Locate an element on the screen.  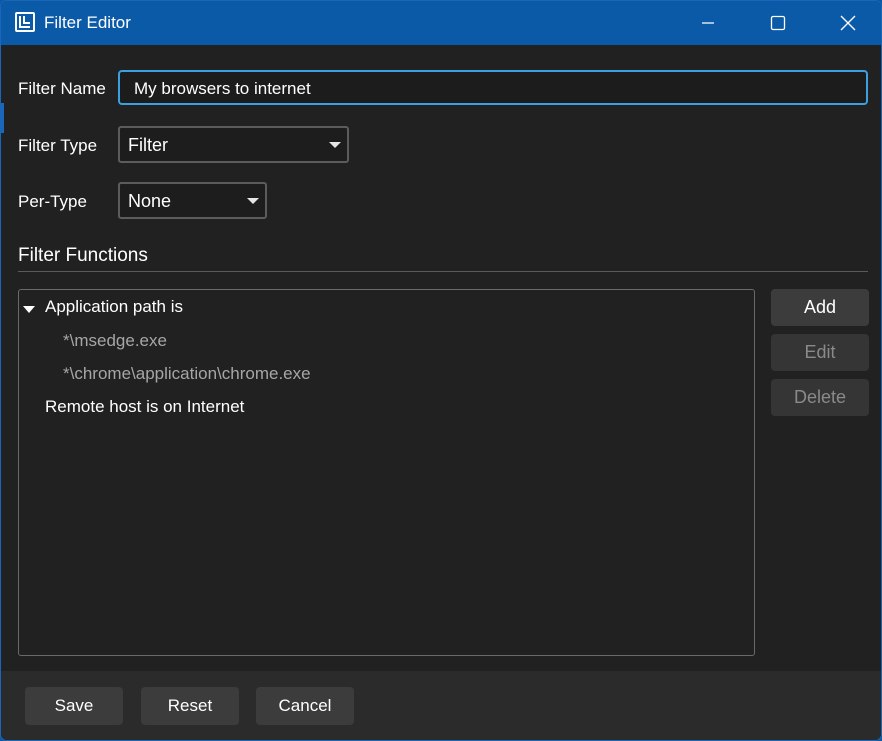
footer-bar: Save Reset Cancel is located at coordinates (441, 705).